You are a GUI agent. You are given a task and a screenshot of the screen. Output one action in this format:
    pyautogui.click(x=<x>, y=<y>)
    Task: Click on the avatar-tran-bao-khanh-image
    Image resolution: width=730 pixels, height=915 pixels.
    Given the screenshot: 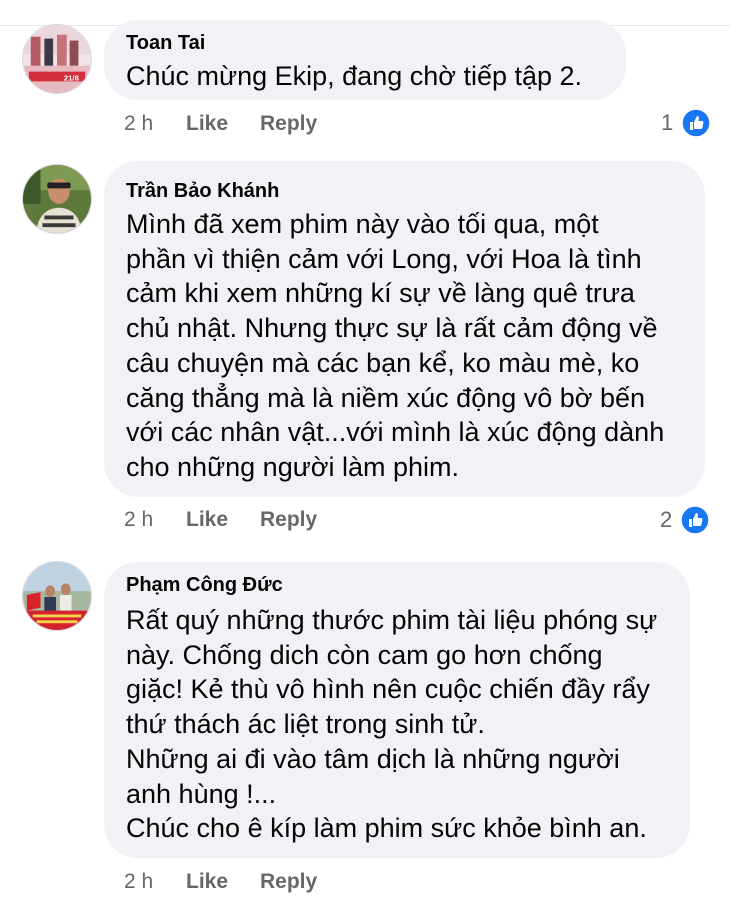 What is the action you would take?
    pyautogui.click(x=57, y=199)
    